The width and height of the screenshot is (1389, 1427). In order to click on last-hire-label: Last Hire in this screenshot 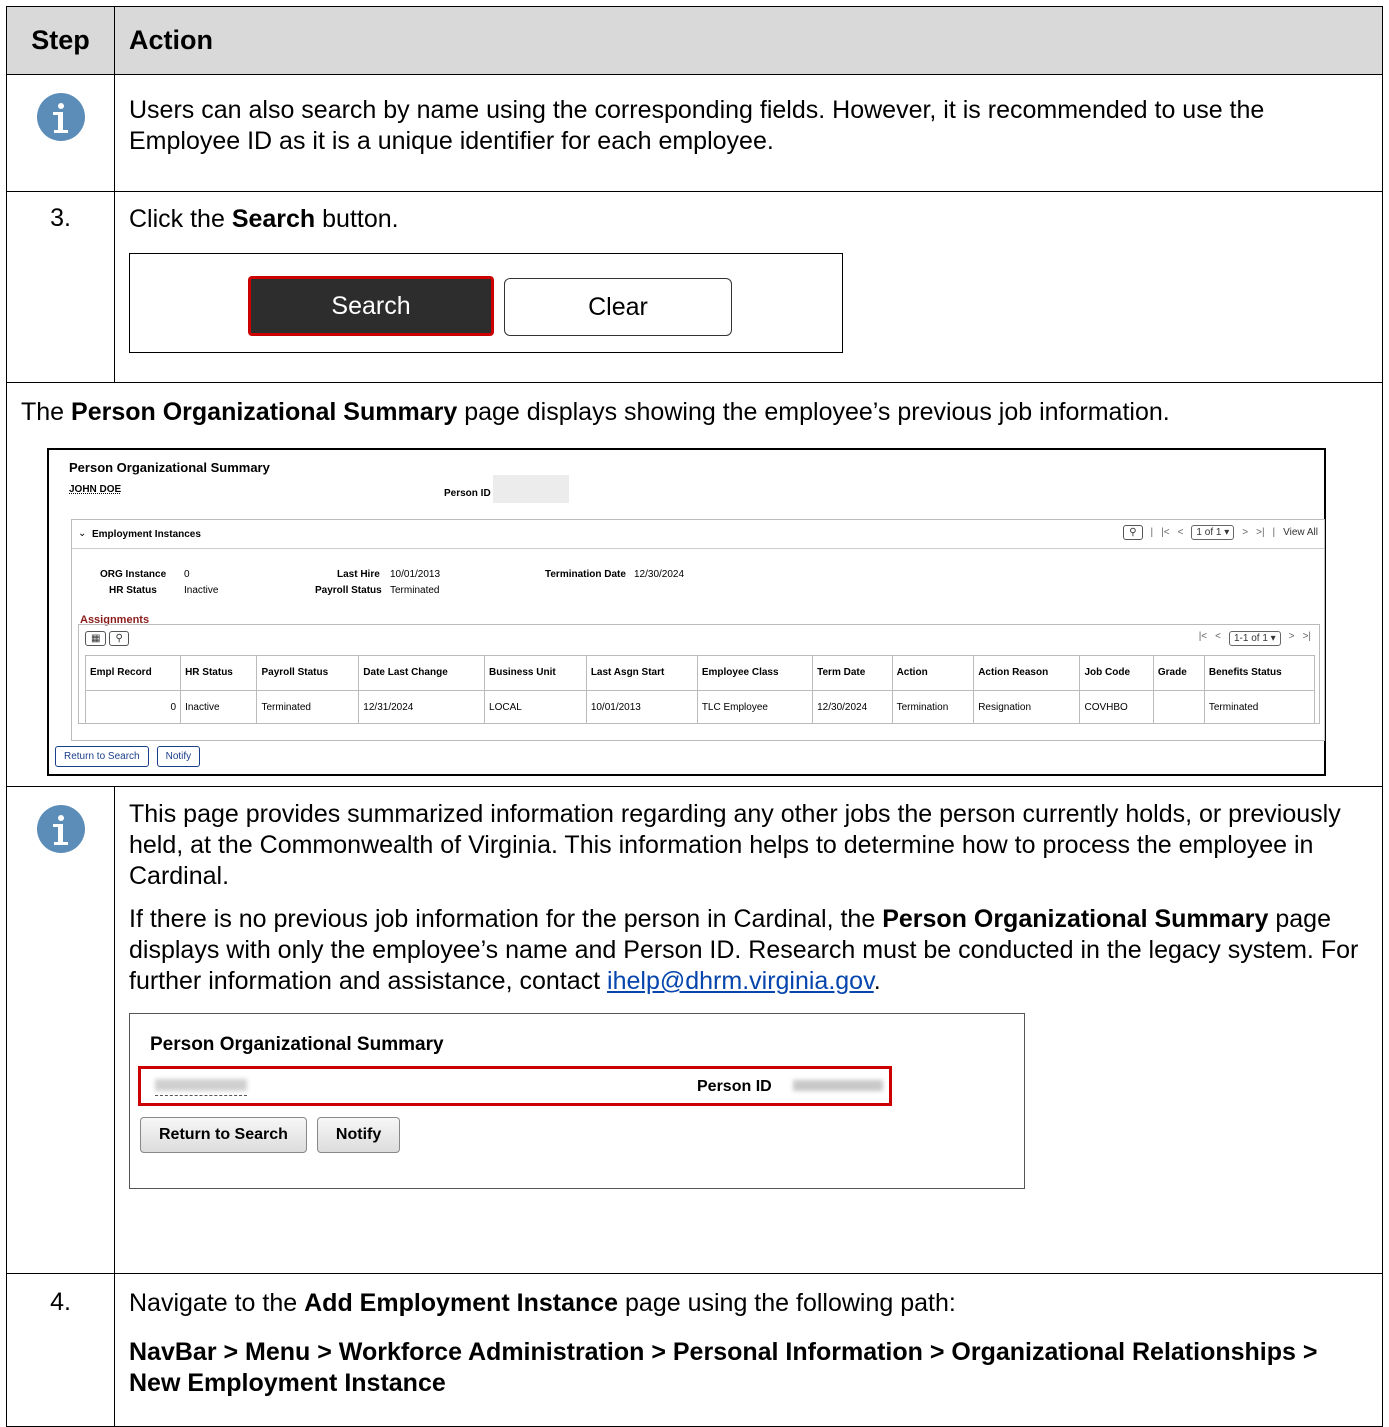, I will do `click(358, 574)`.